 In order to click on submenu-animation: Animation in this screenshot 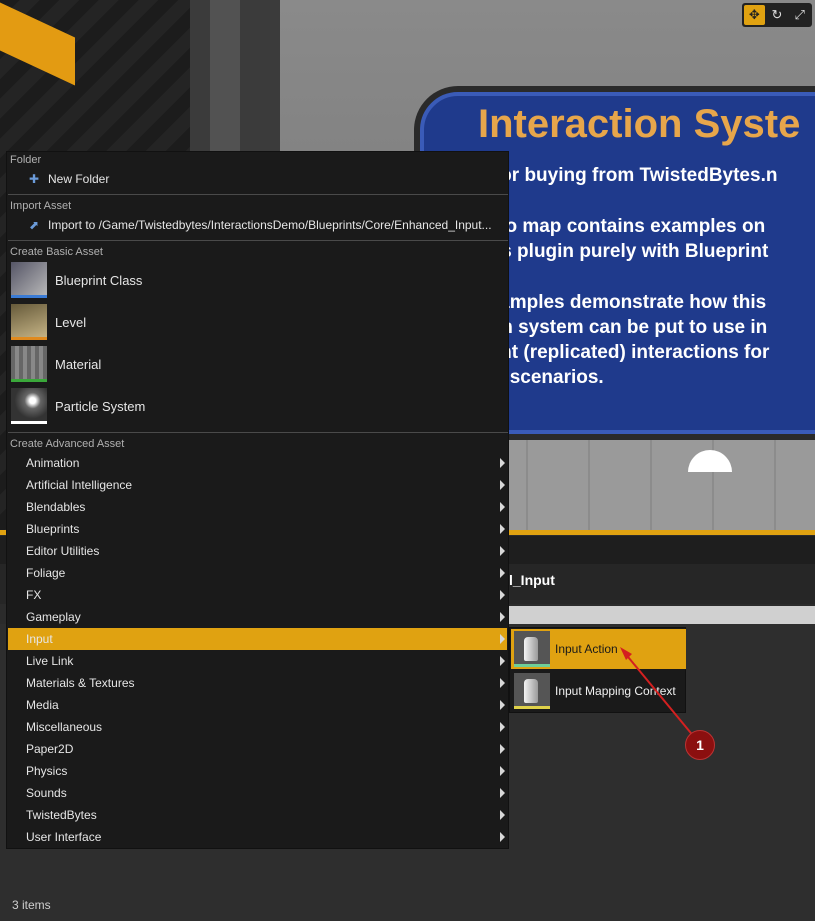, I will do `click(257, 463)`.